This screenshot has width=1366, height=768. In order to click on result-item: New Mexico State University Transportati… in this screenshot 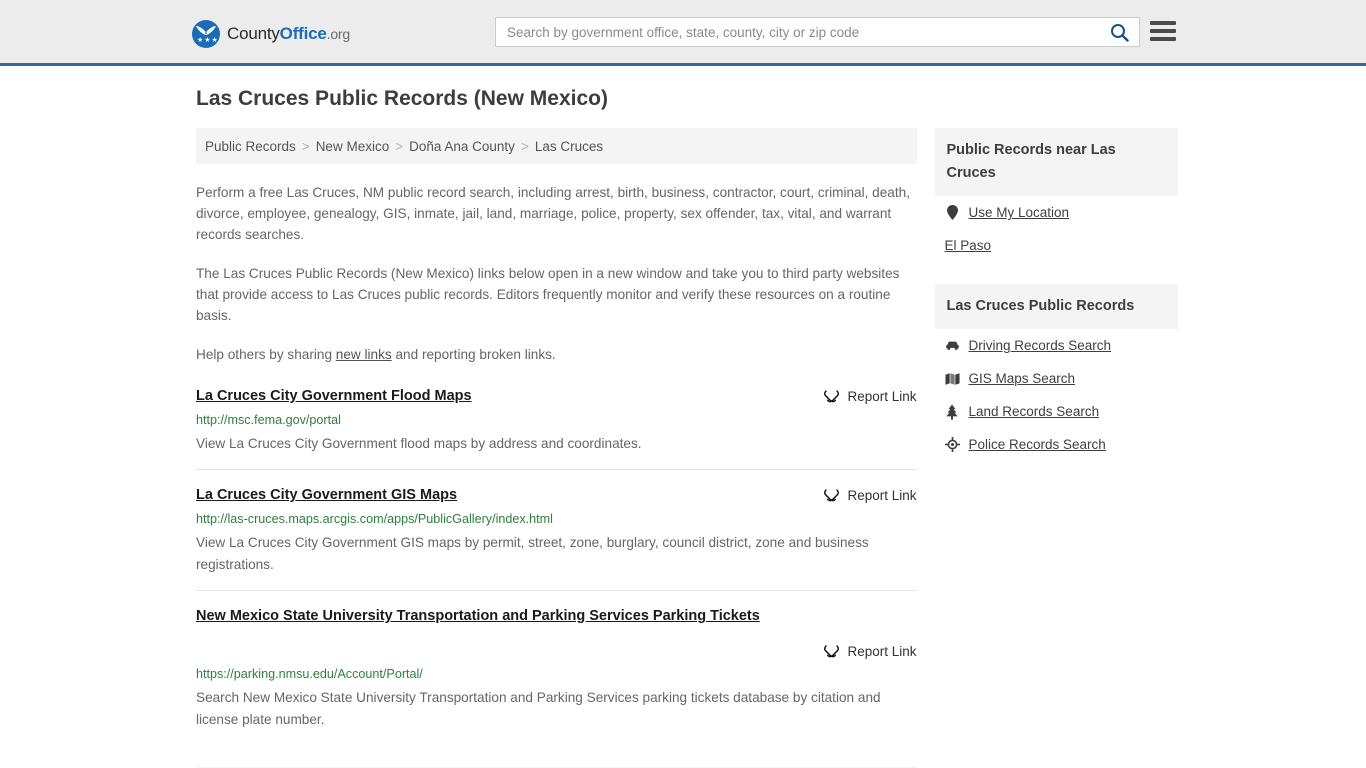, I will do `click(556, 676)`.